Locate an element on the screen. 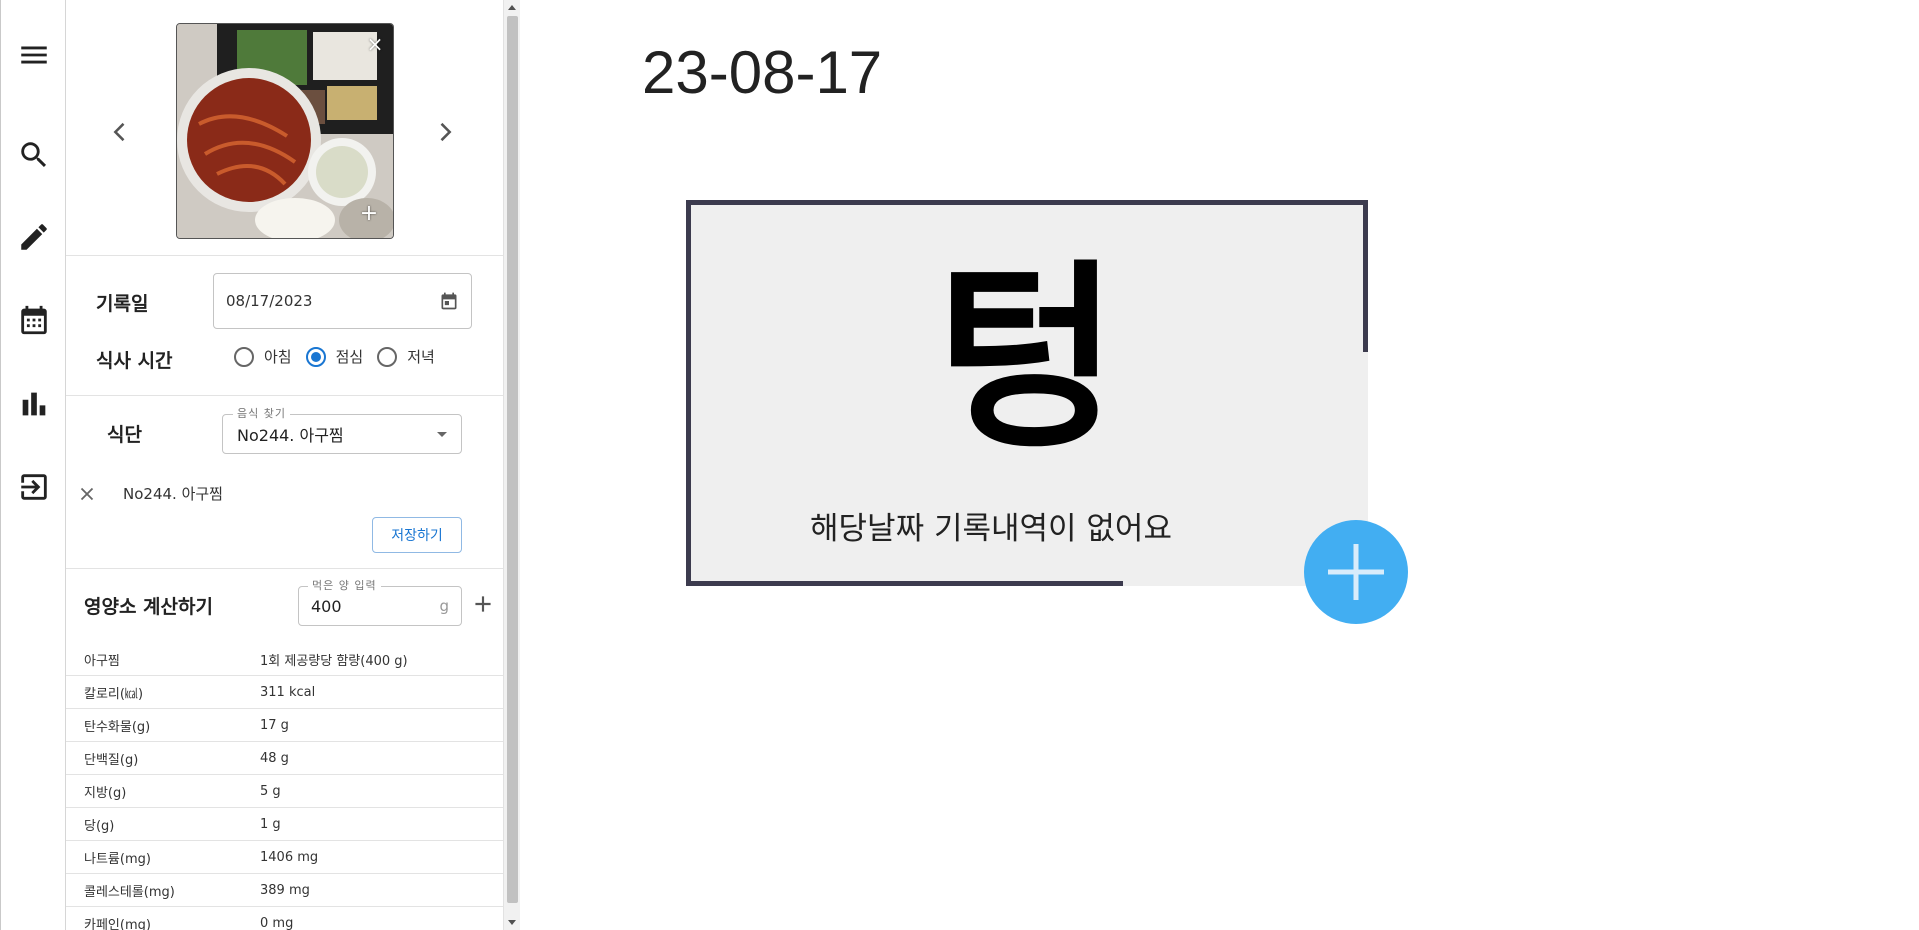 The height and width of the screenshot is (930, 1919). amount-unit: g is located at coordinates (444, 606).